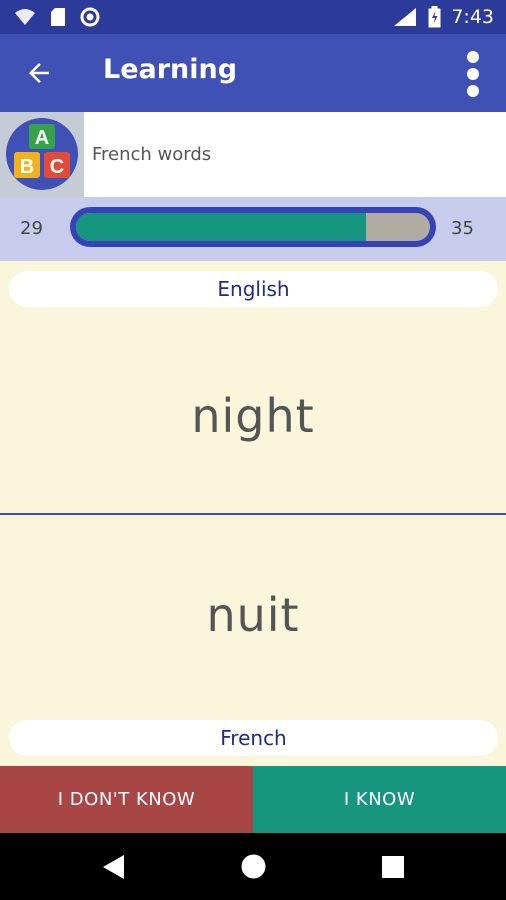  What do you see at coordinates (253, 155) in the screenshot?
I see `deck-header: A B C French words` at bounding box center [253, 155].